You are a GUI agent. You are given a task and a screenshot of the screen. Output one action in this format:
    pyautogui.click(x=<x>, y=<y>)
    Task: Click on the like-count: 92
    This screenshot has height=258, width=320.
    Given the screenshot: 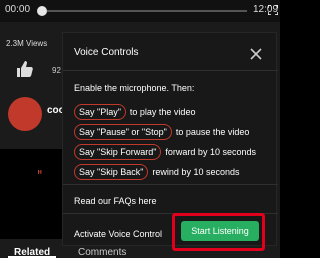 What is the action you would take?
    pyautogui.click(x=56, y=70)
    